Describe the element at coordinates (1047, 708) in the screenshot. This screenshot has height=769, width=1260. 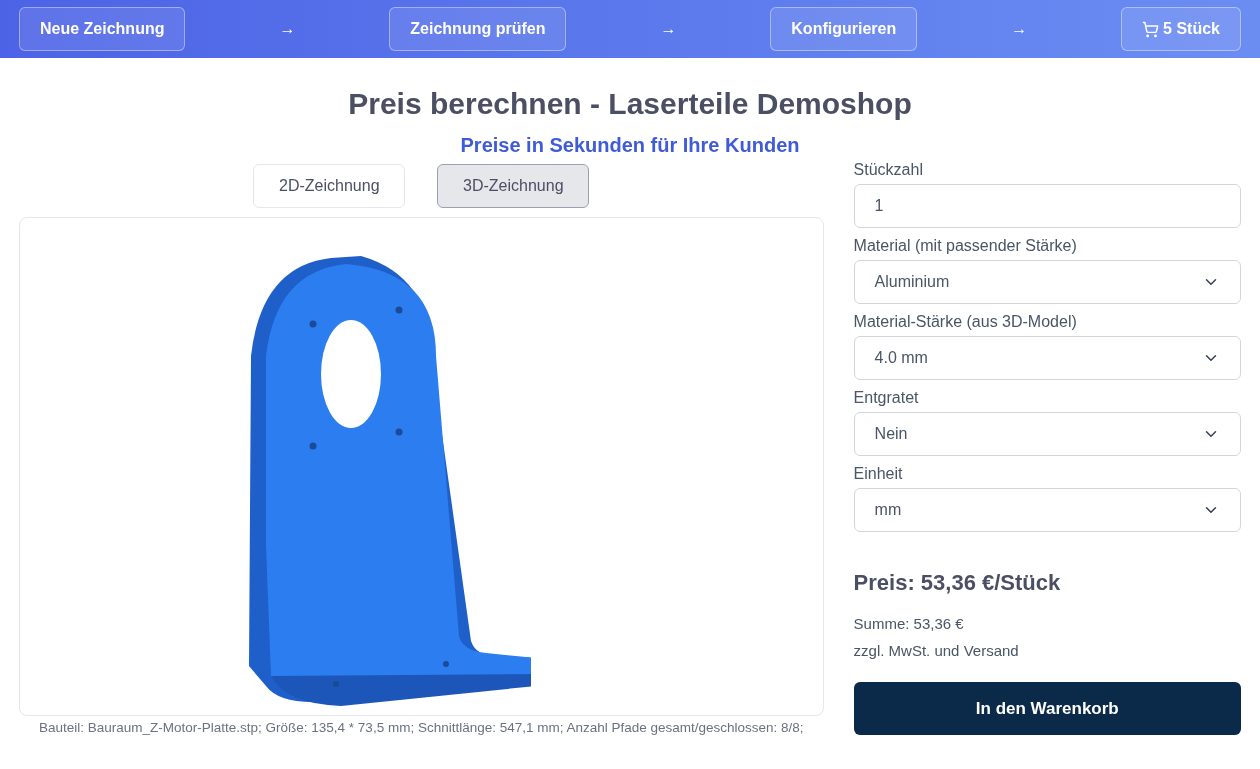
I see `add-to-cart-button: In den Warenkorb` at that location.